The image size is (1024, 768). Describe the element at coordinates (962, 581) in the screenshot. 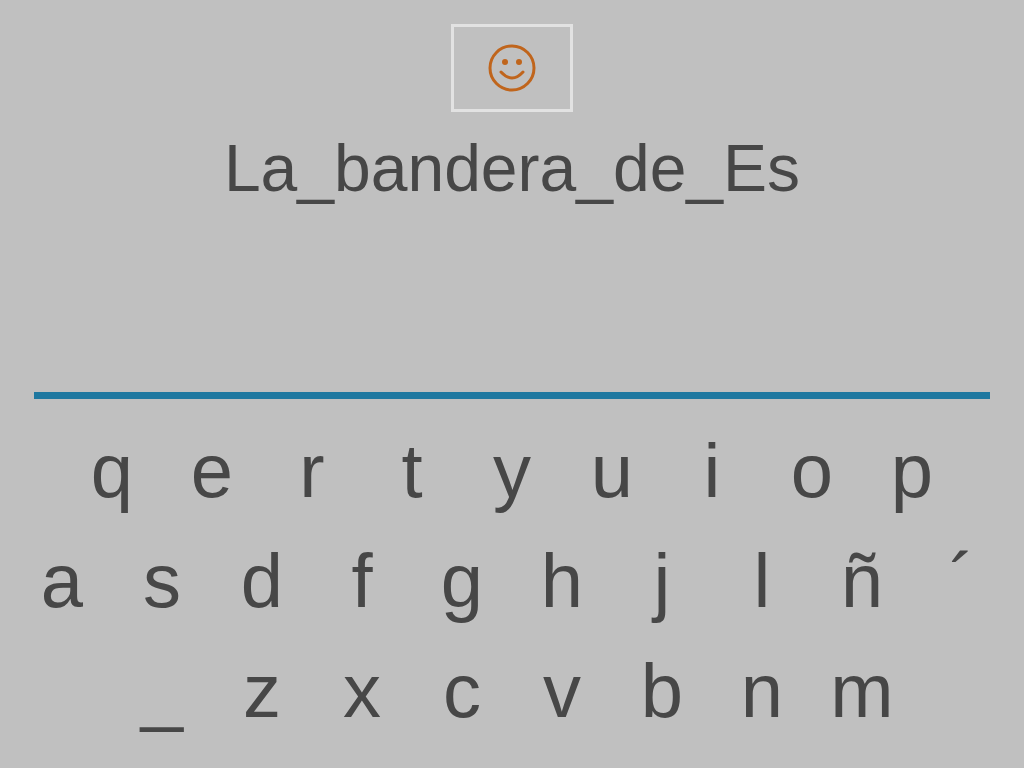

I see `letter-key: ´` at that location.